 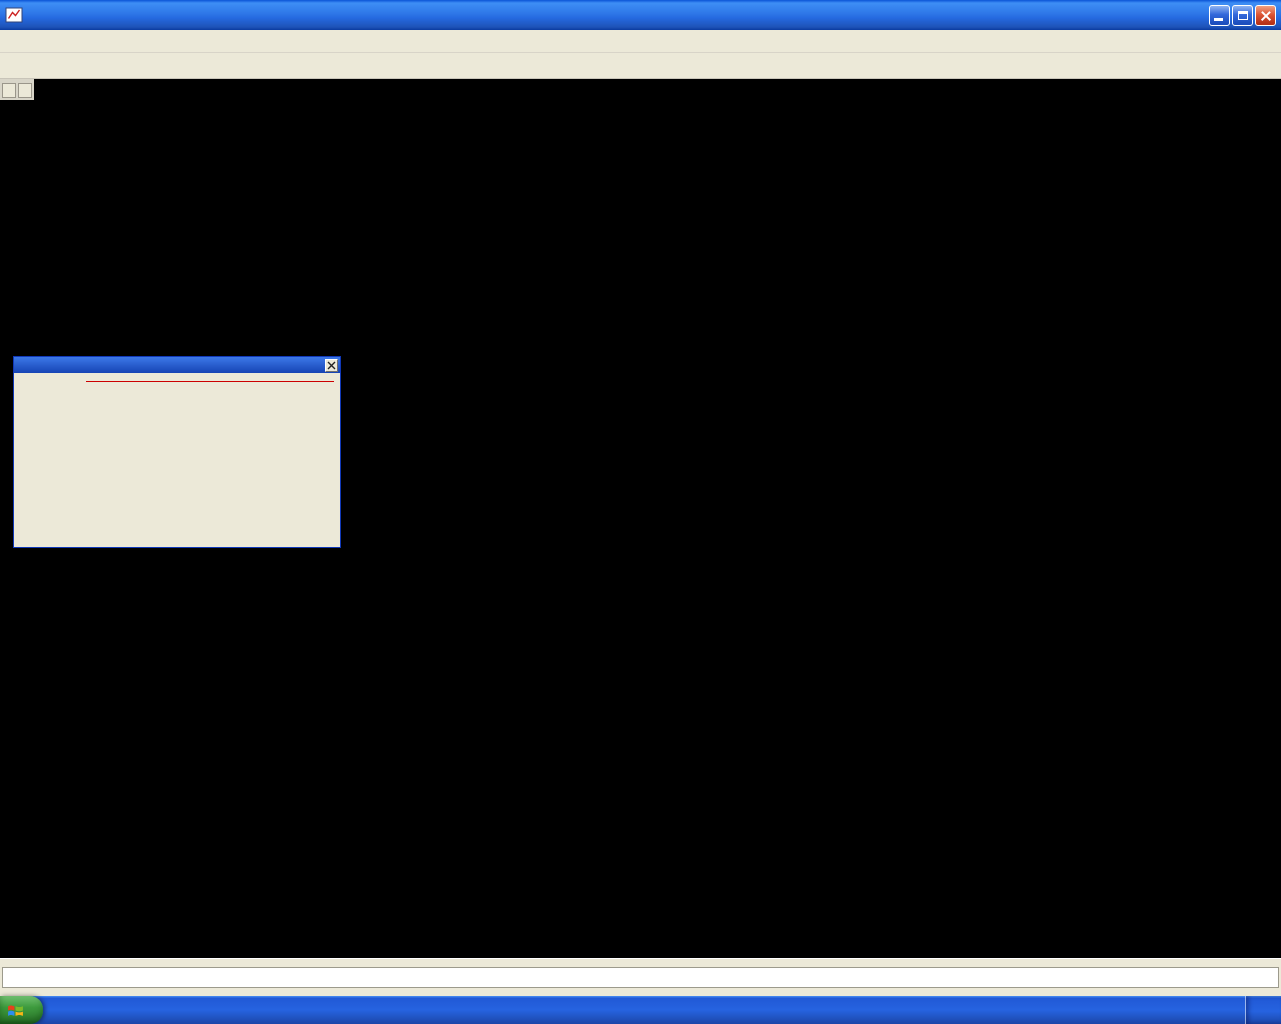 I want to click on menubar, so click(x=640, y=41).